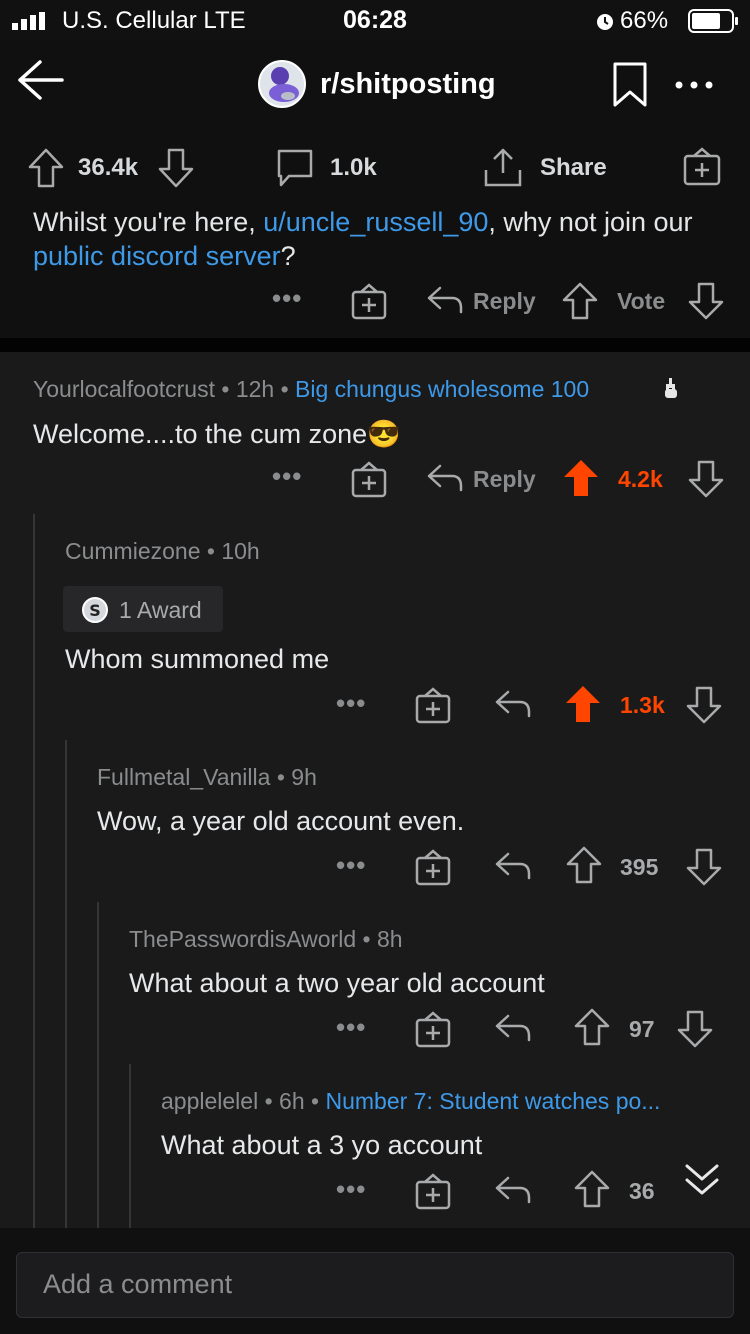 The height and width of the screenshot is (1334, 750). Describe the element at coordinates (644, 20) in the screenshot. I see `battery-label: 66%` at that location.